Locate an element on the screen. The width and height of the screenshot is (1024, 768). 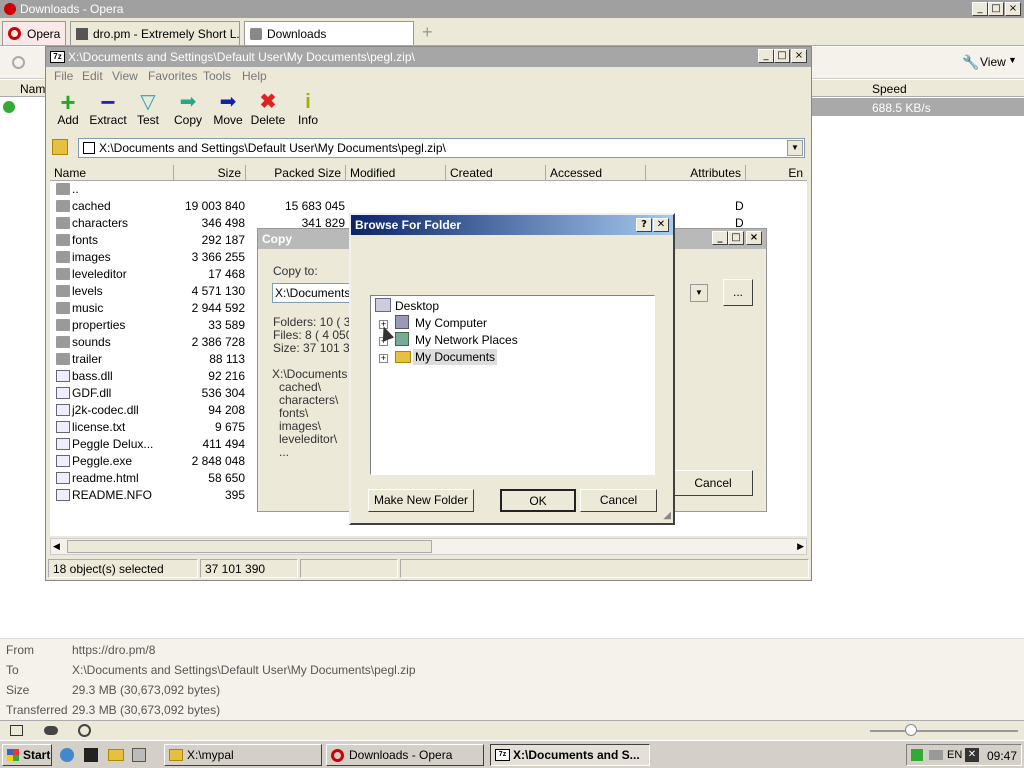
file-row: .. is located at coordinates (428, 189).